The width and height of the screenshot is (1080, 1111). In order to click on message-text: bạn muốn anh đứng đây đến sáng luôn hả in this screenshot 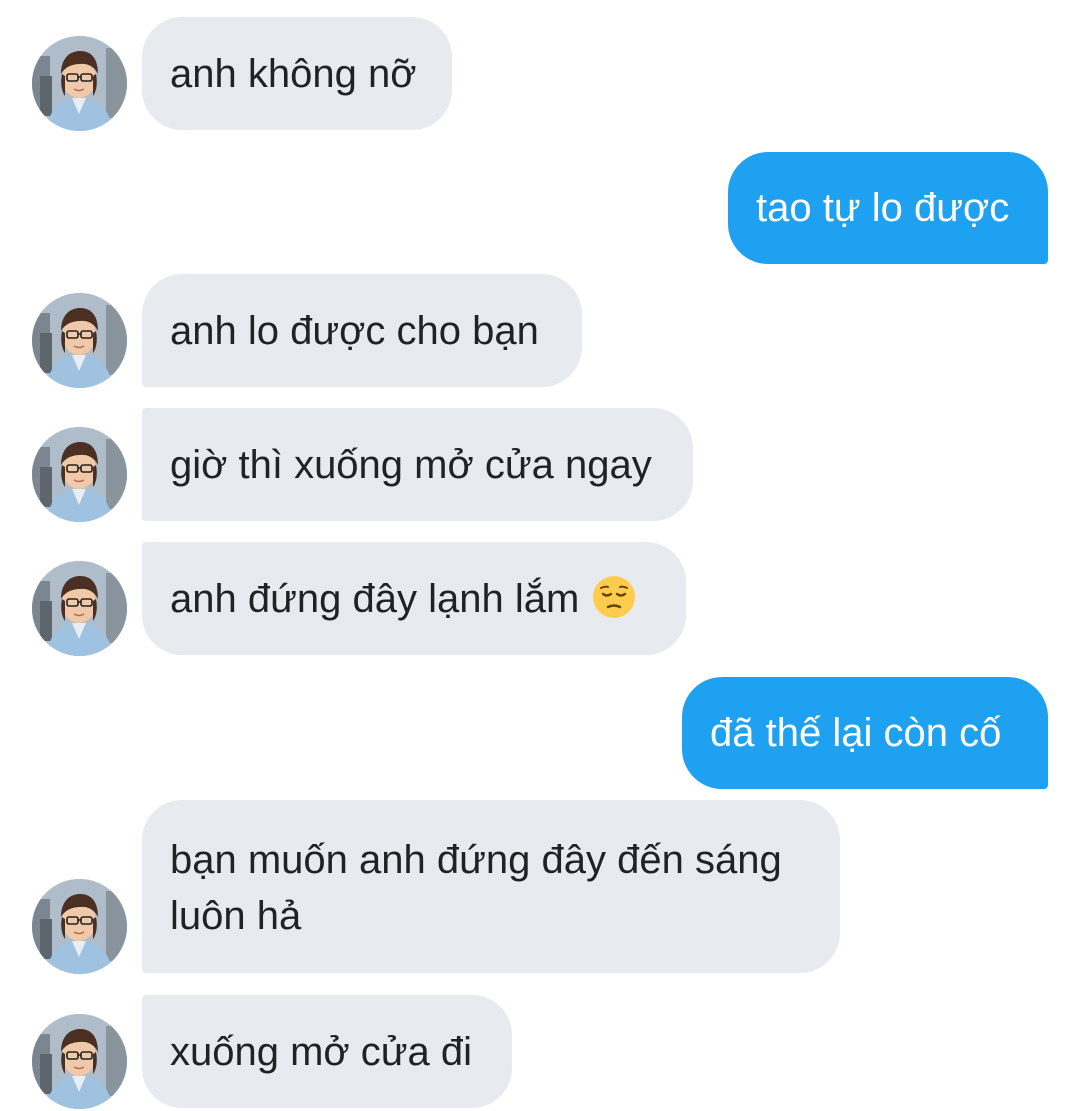, I will do `click(476, 888)`.